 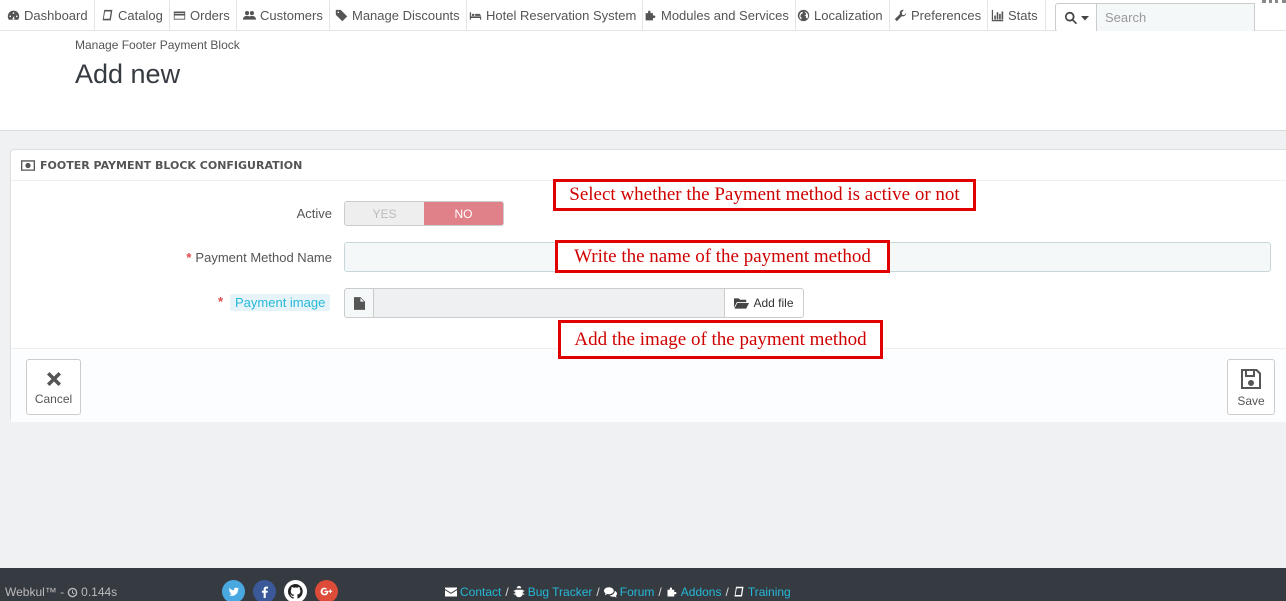 I want to click on envelope-icon, so click(x=451, y=592).